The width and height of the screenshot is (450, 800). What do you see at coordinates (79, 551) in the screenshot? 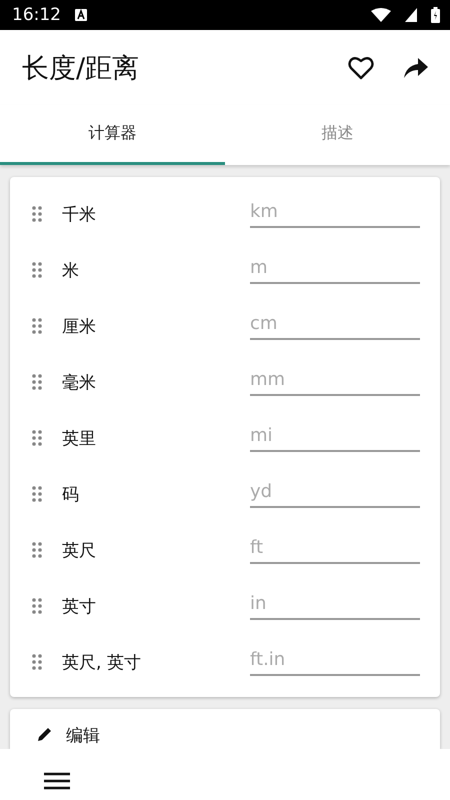
I see `unit-name: 英尺` at bounding box center [79, 551].